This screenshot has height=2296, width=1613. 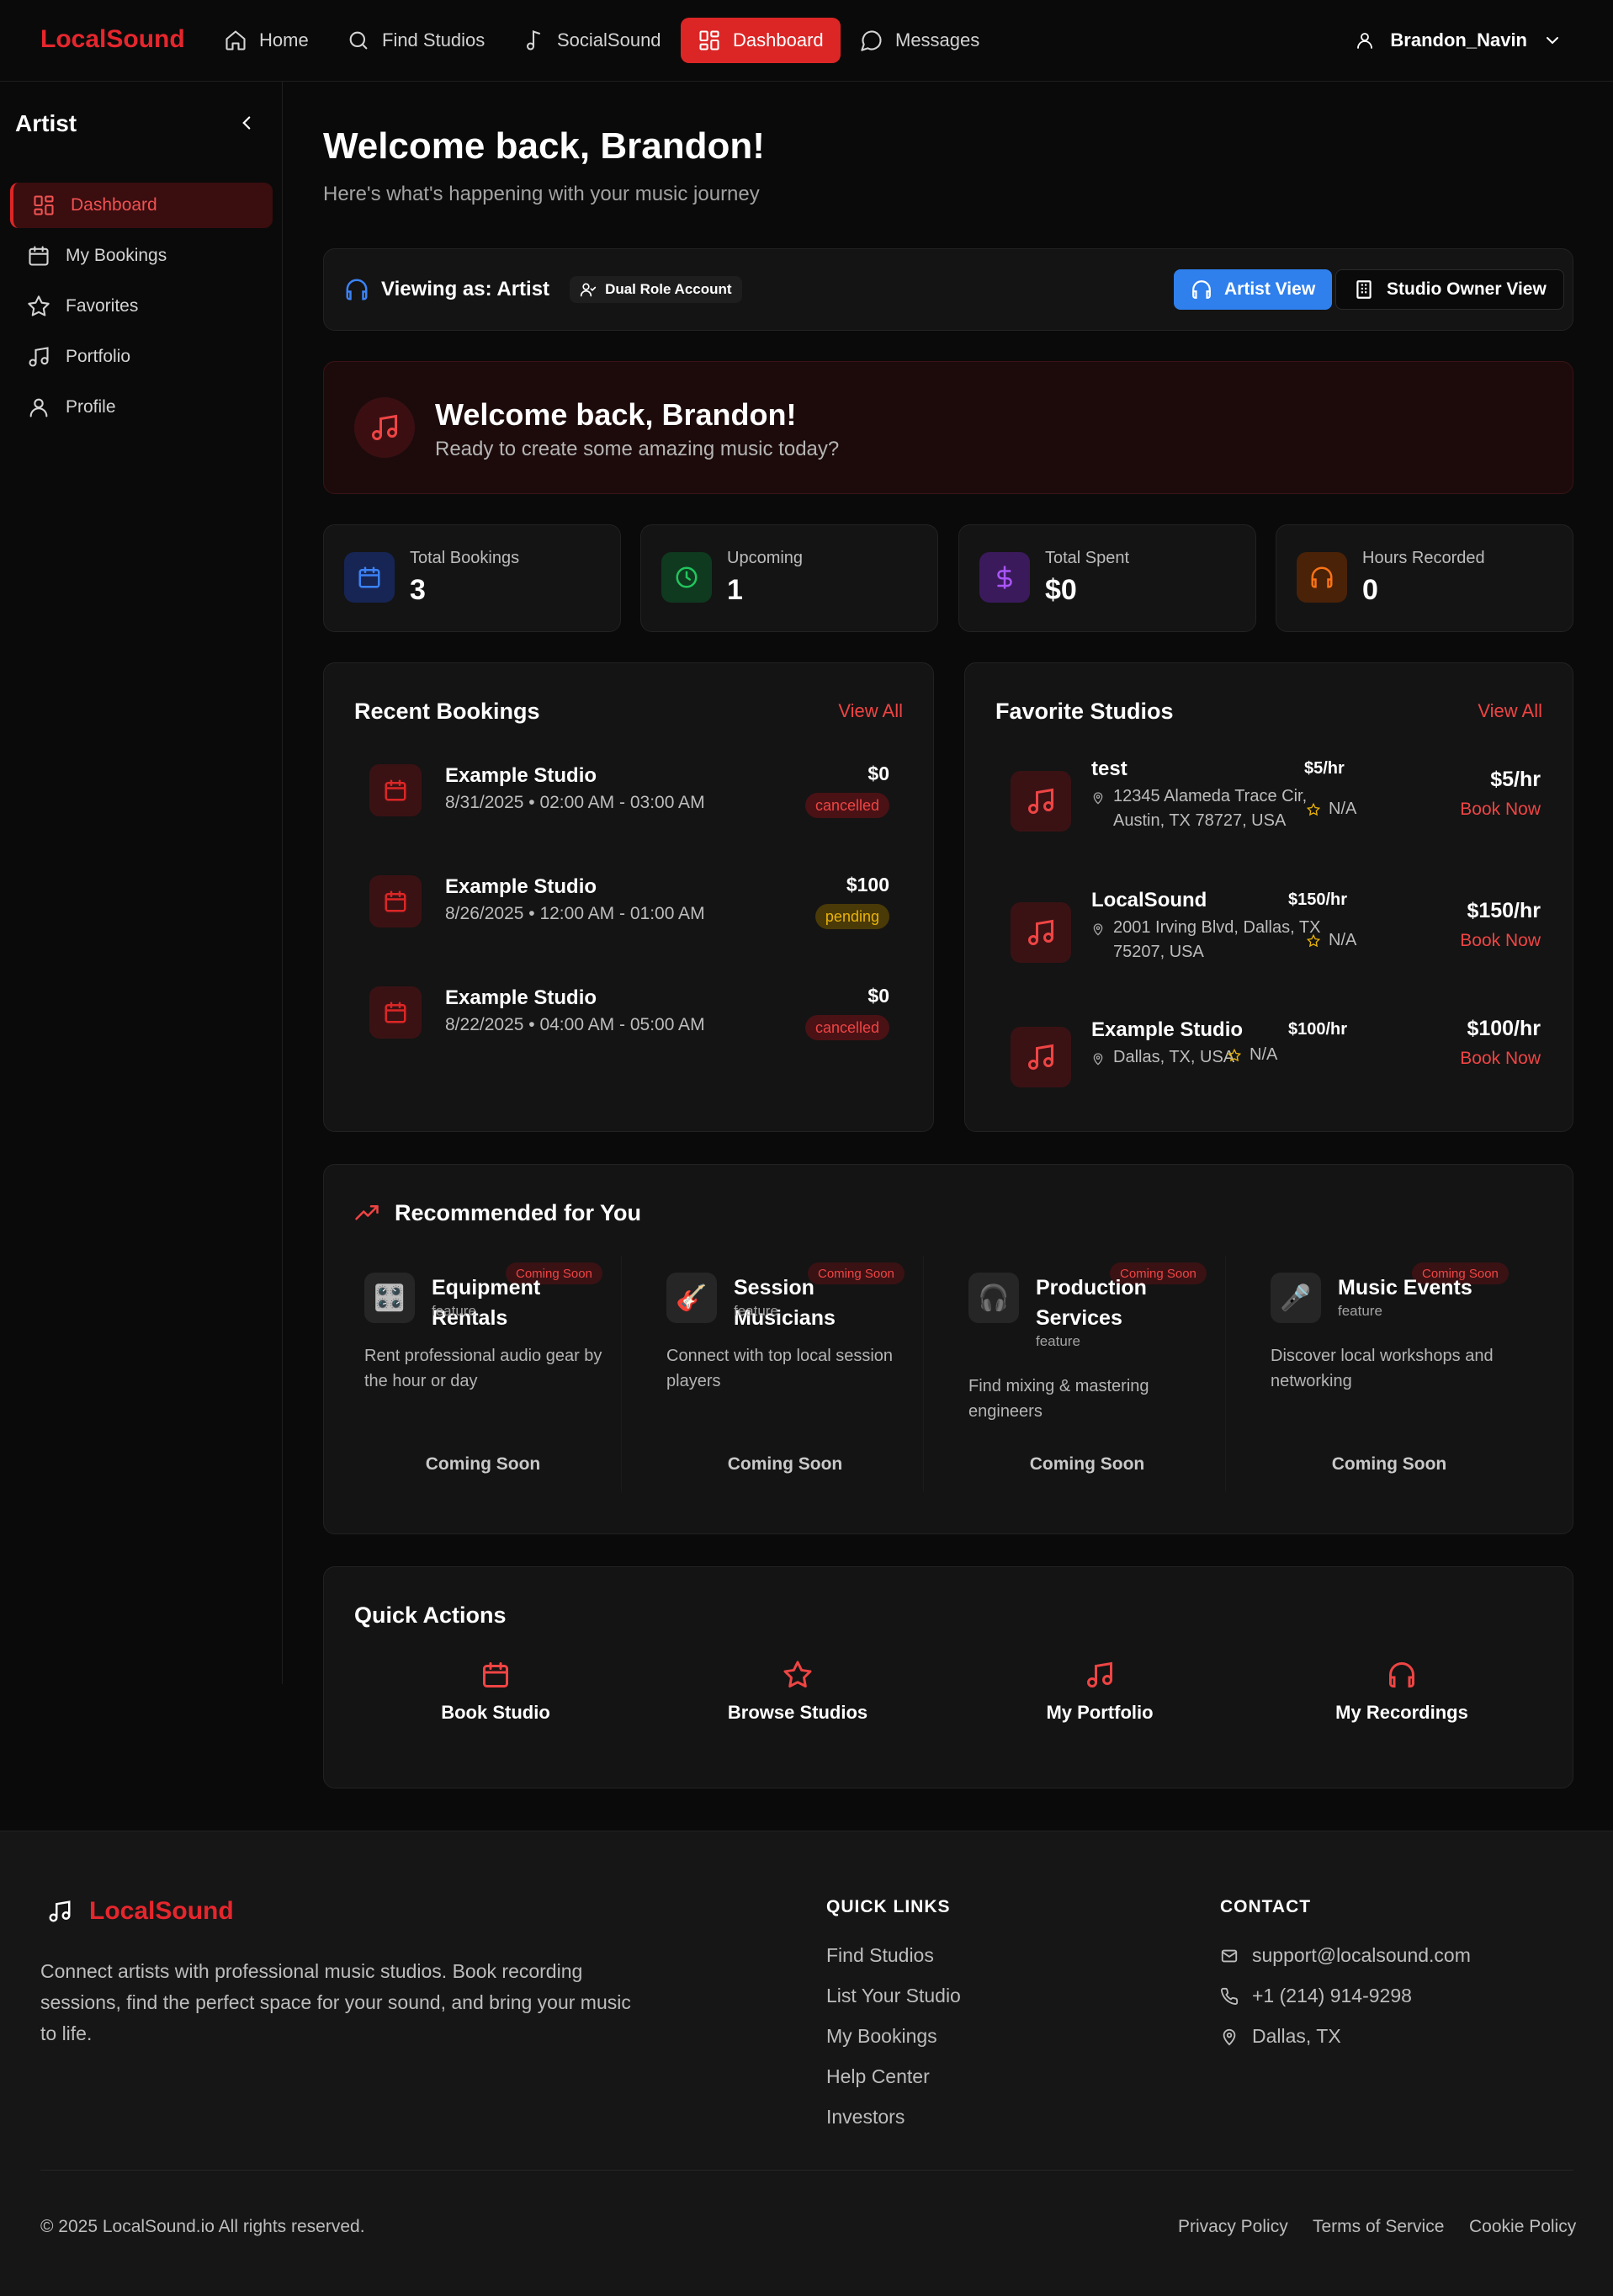 I want to click on quick-action-book-studio: Book Studio, so click(x=495, y=1692).